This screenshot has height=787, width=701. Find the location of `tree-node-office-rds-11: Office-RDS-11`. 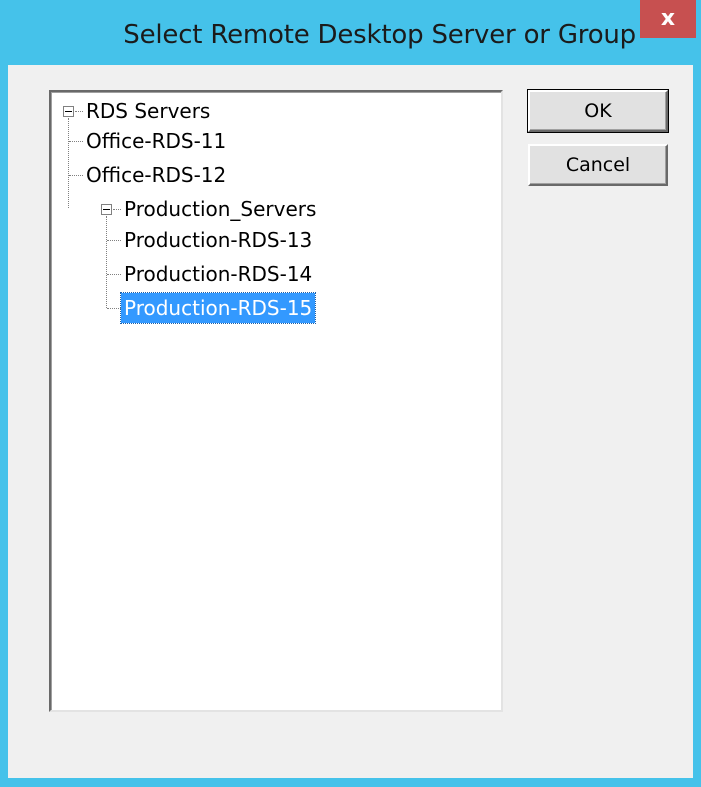

tree-node-office-rds-11: Office-RDS-11 is located at coordinates (156, 141).